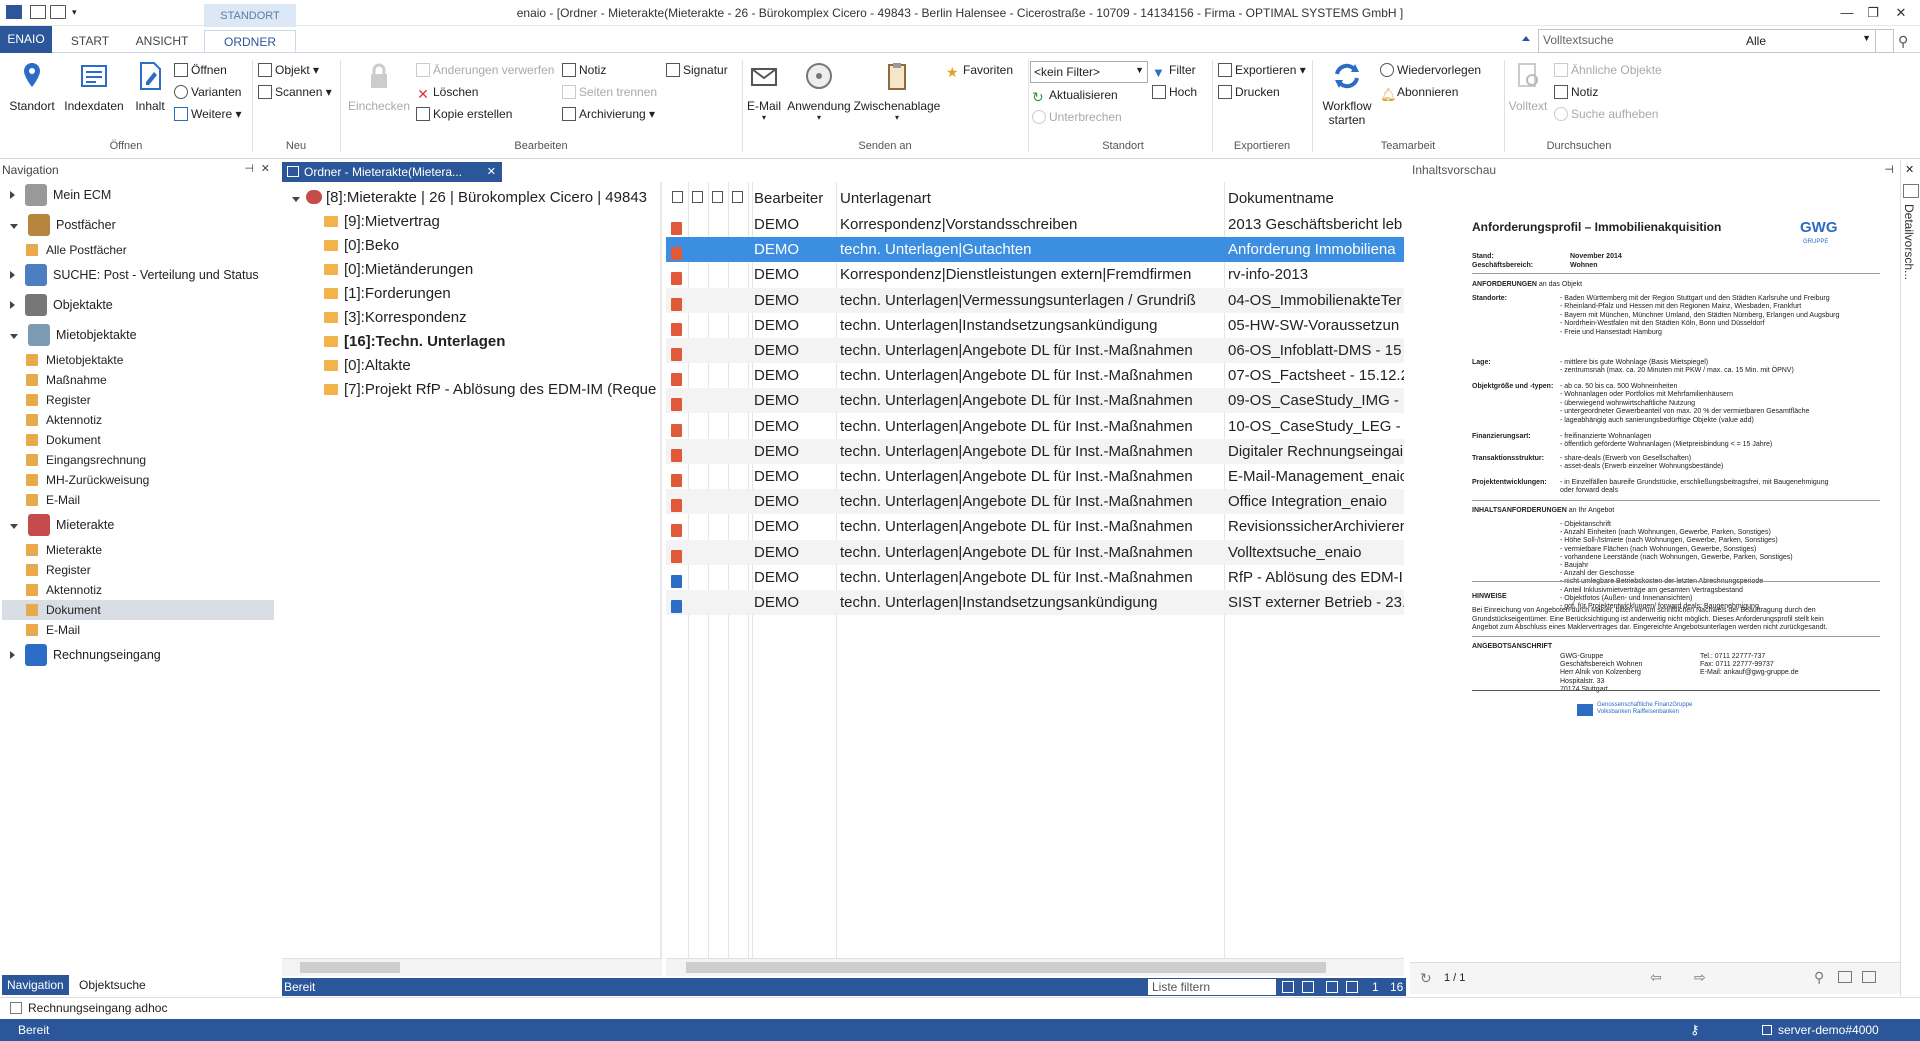 This screenshot has width=1920, height=1041. Describe the element at coordinates (1576, 92) in the screenshot. I see `notiz-search-button: Notiz` at that location.